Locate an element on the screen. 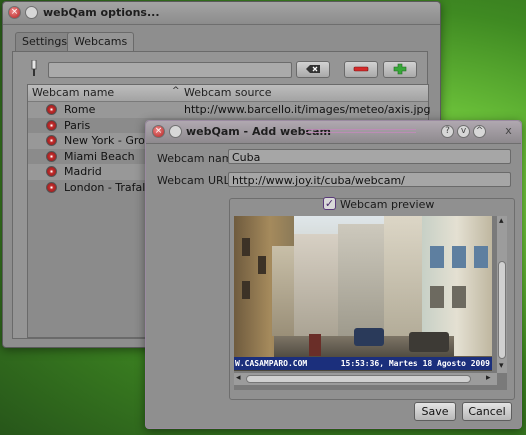 This screenshot has height=435, width=526. preview-checkbox: ✓ is located at coordinates (329, 203).